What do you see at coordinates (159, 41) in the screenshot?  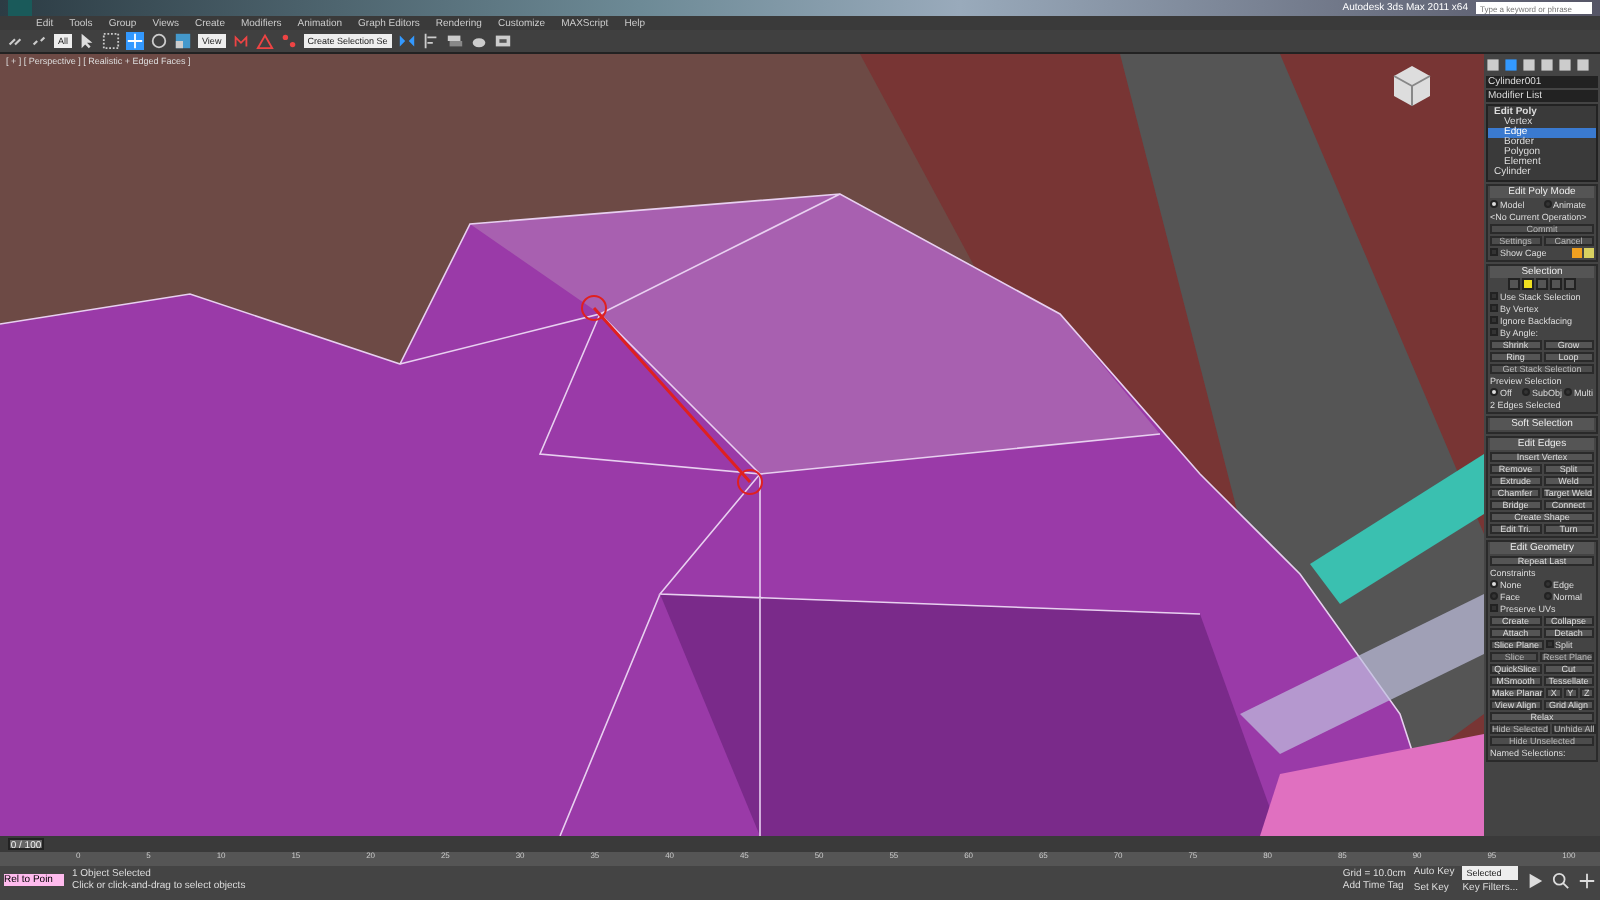 I see `rotate-icon` at bounding box center [159, 41].